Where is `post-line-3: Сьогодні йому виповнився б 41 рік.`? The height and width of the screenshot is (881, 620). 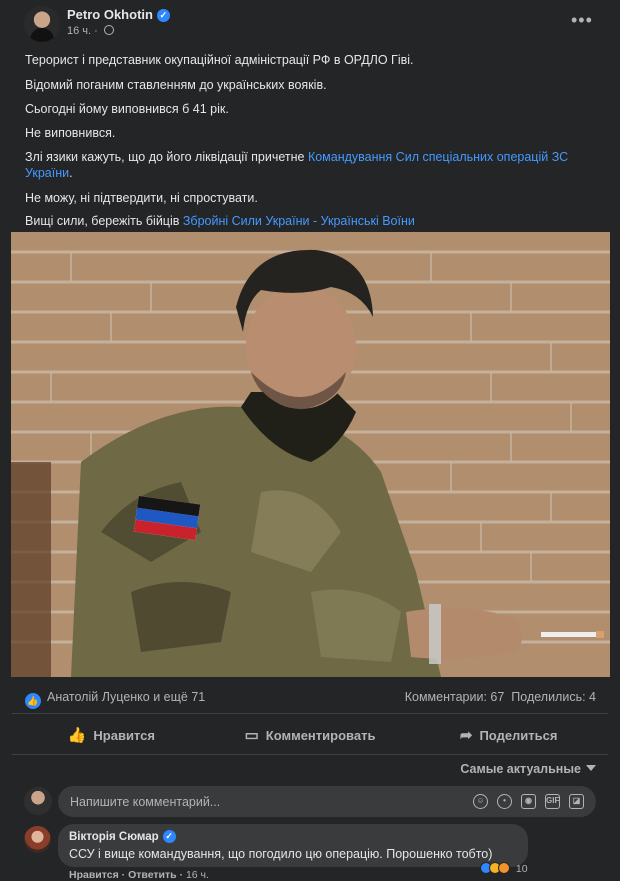 post-line-3: Сьогодні йому виповнився б 41 рік. is located at coordinates (127, 109).